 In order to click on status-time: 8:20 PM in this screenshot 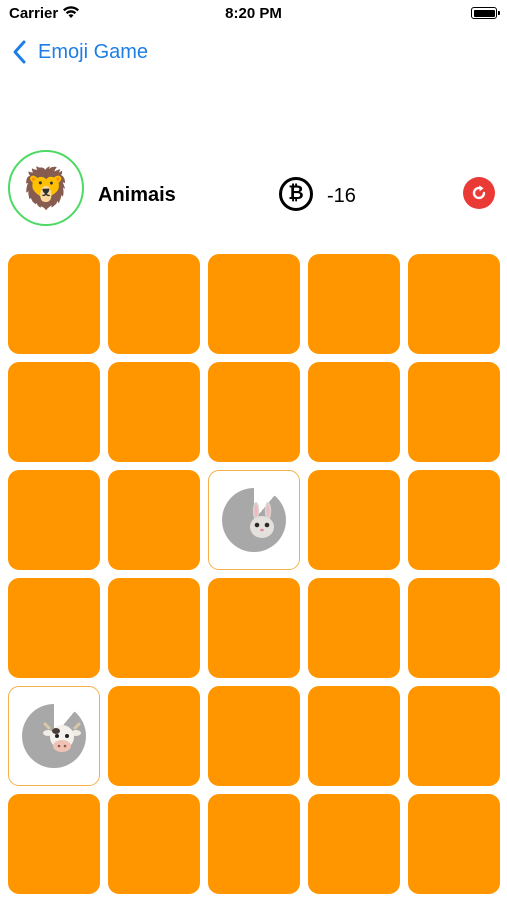, I will do `click(253, 13)`.